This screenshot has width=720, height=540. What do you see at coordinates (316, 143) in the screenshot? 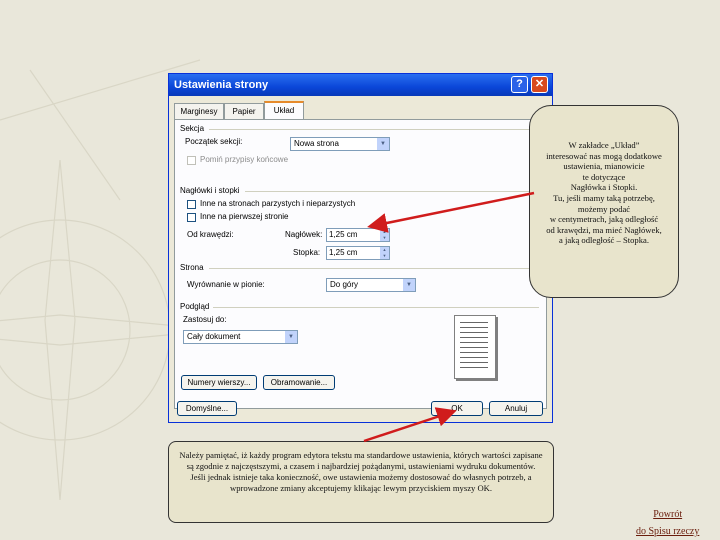
I see `section-start-value: Nowa strona` at bounding box center [316, 143].